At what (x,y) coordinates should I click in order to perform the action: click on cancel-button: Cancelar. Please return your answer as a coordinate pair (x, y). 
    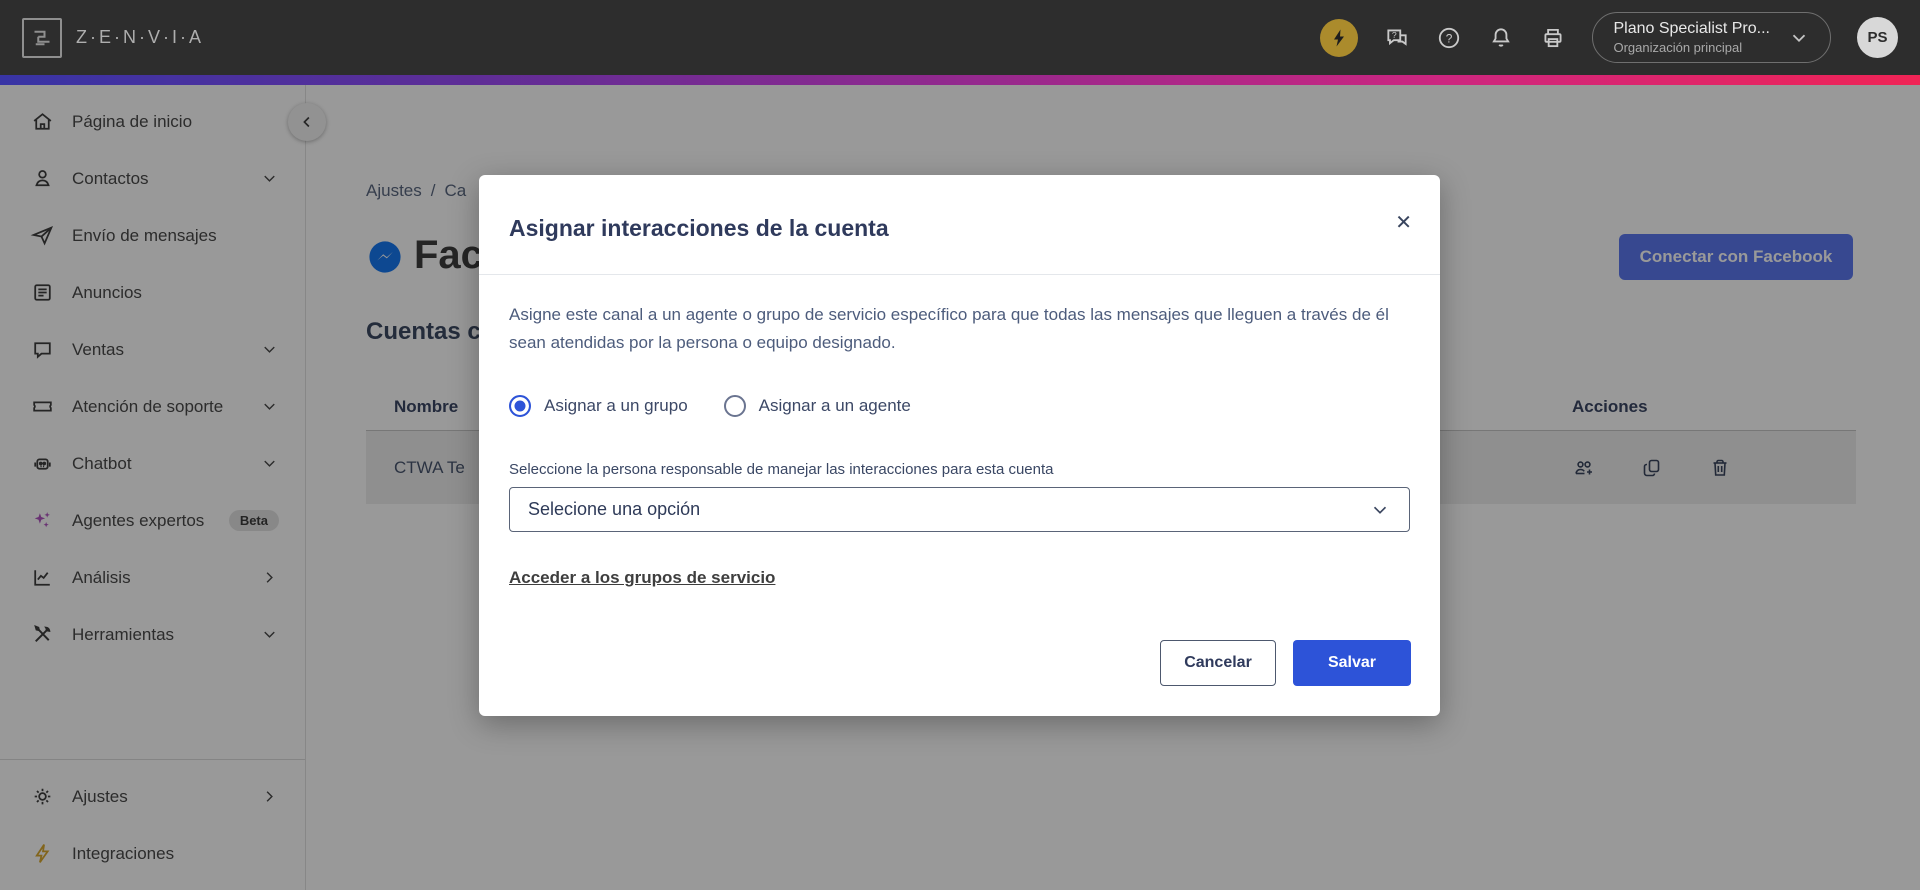
    Looking at the image, I should click on (1218, 663).